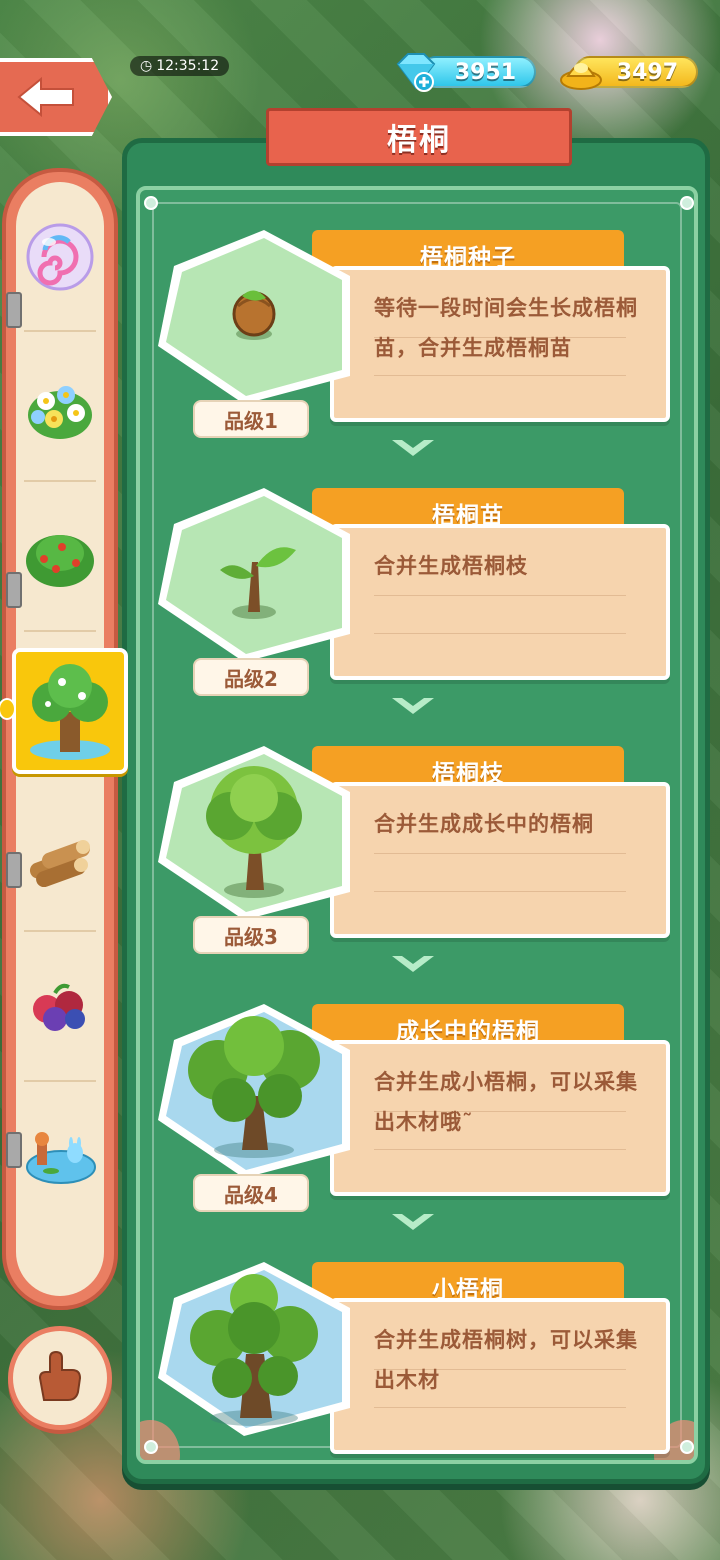  I want to click on card-description: 合并生成小梧桐，可以采集出木材哦˜, so click(506, 1102).